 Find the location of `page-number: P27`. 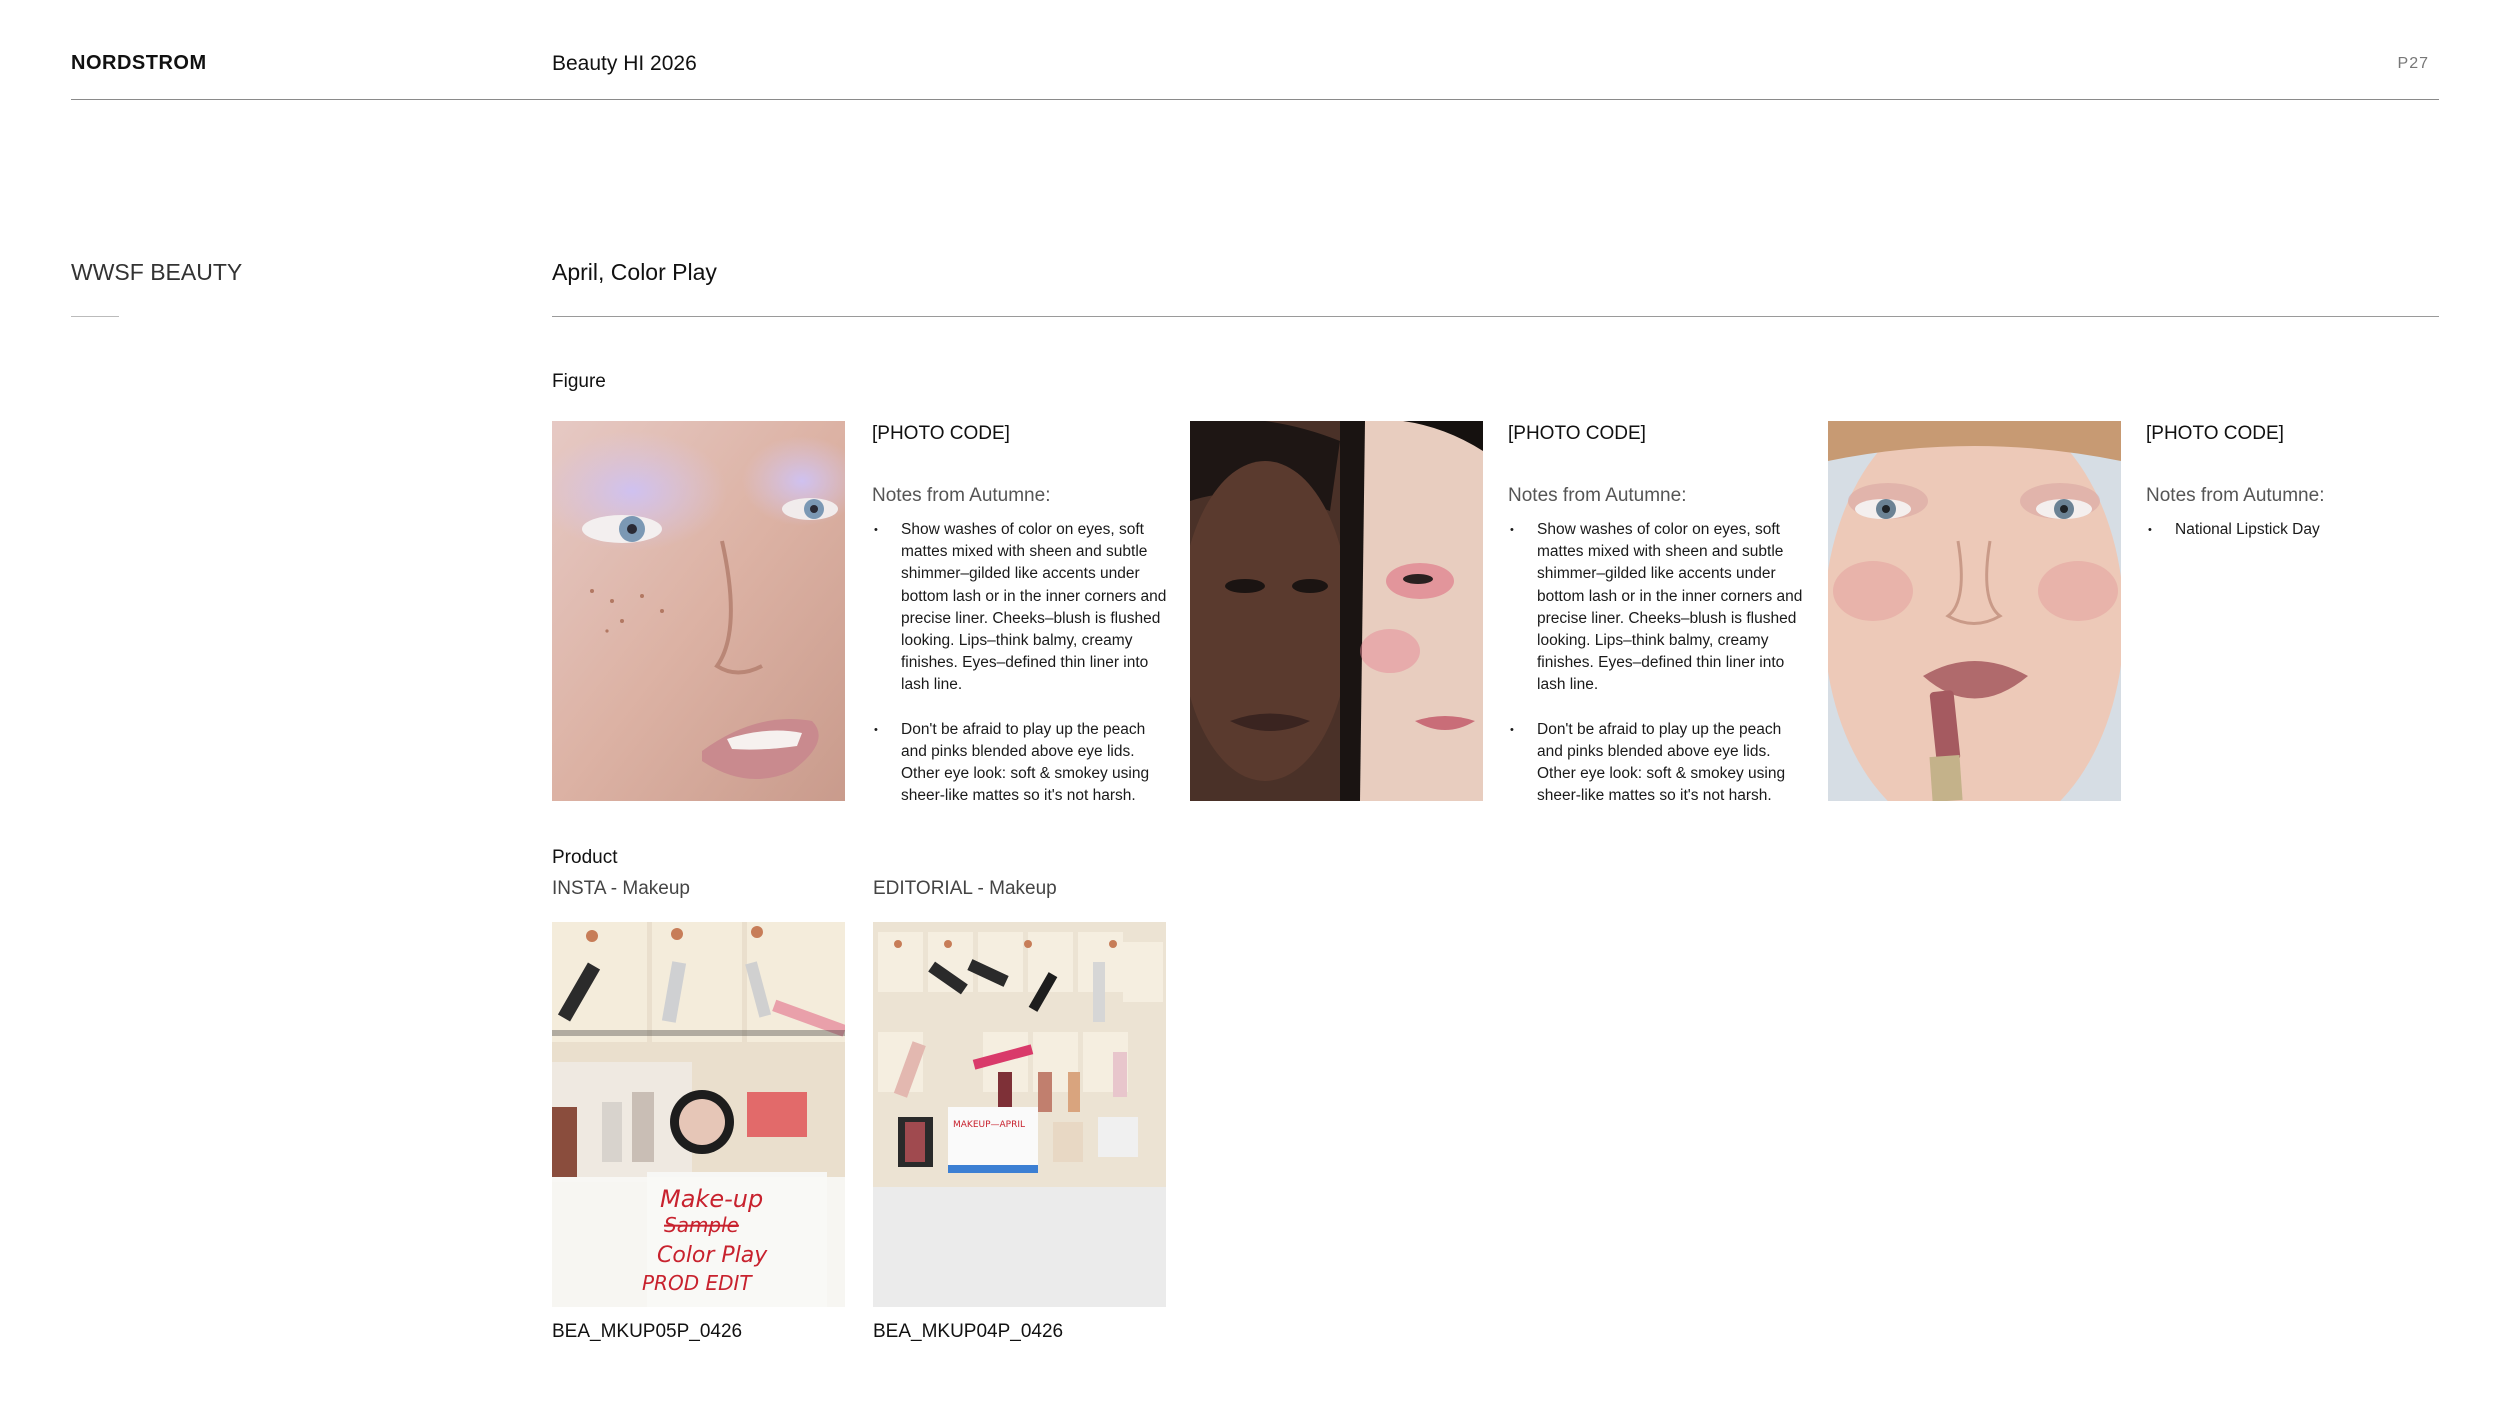

page-number: P27 is located at coordinates (2413, 63).